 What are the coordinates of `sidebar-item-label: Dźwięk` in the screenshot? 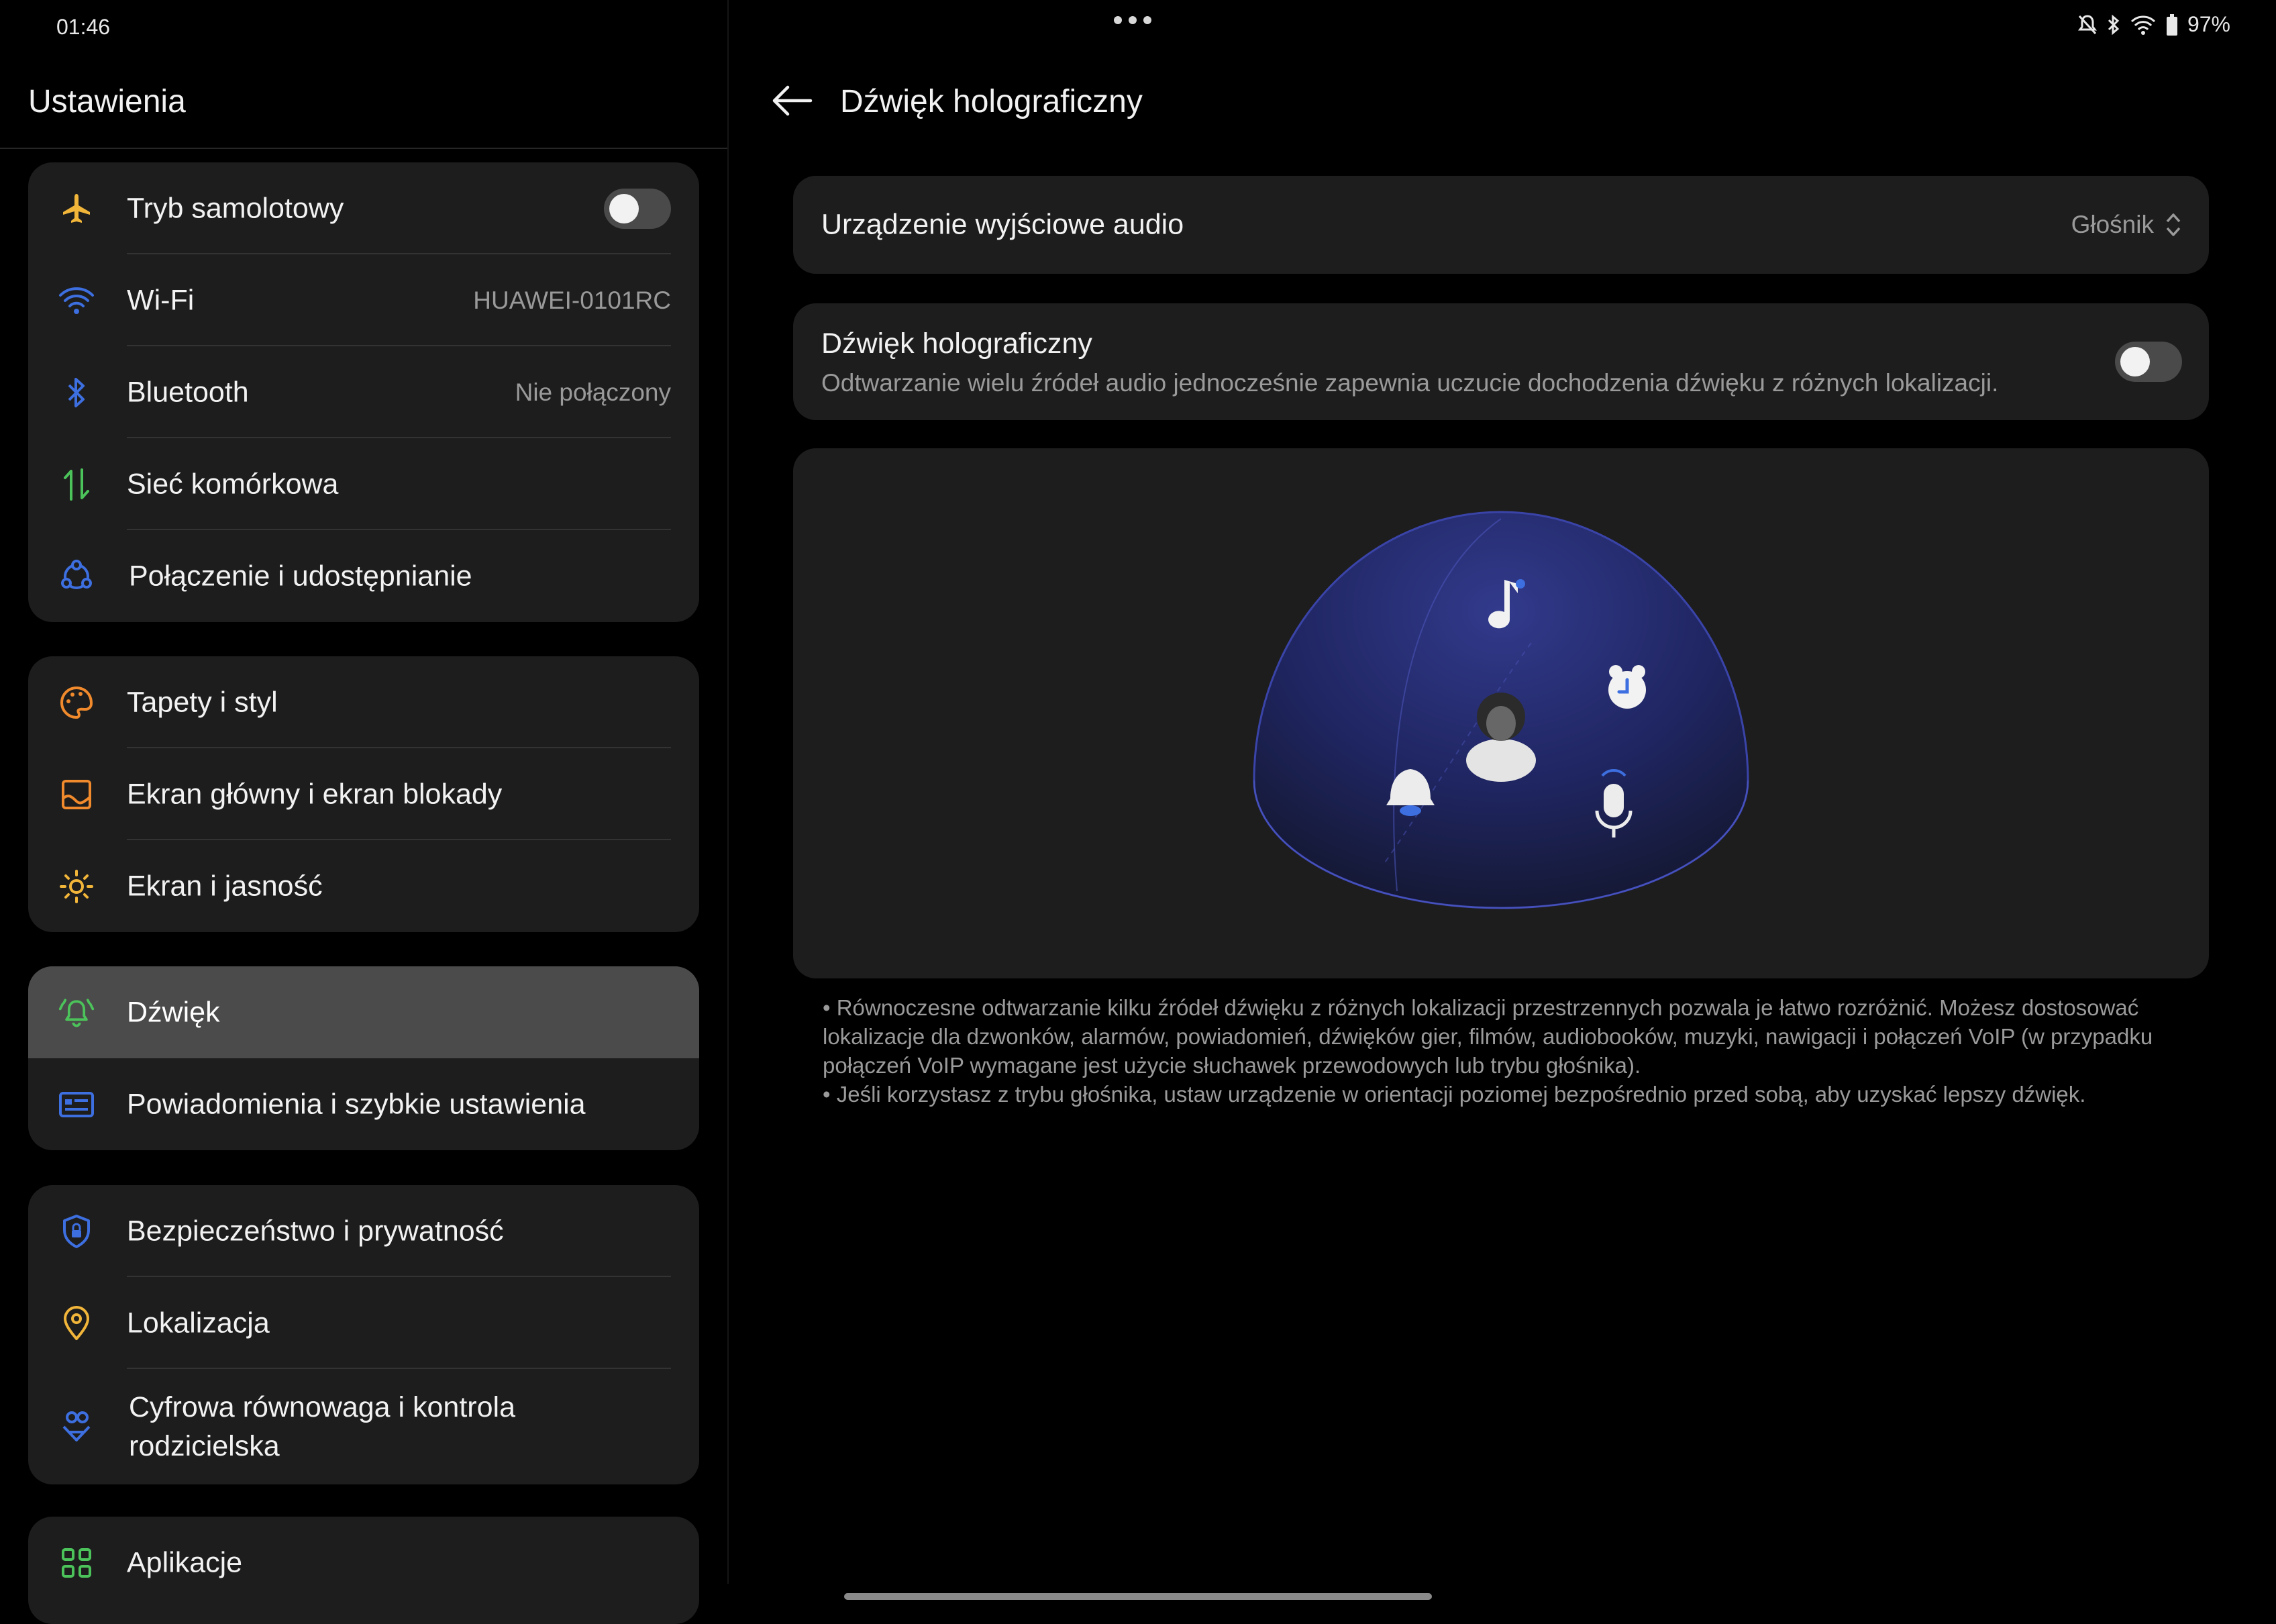 It's located at (173, 1012).